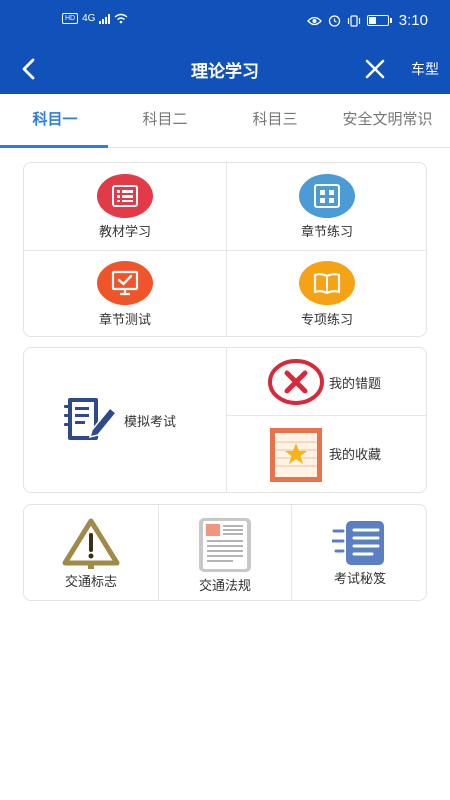 The height and width of the screenshot is (800, 450). Describe the element at coordinates (54, 146) in the screenshot. I see `active-tab-indicator` at that location.